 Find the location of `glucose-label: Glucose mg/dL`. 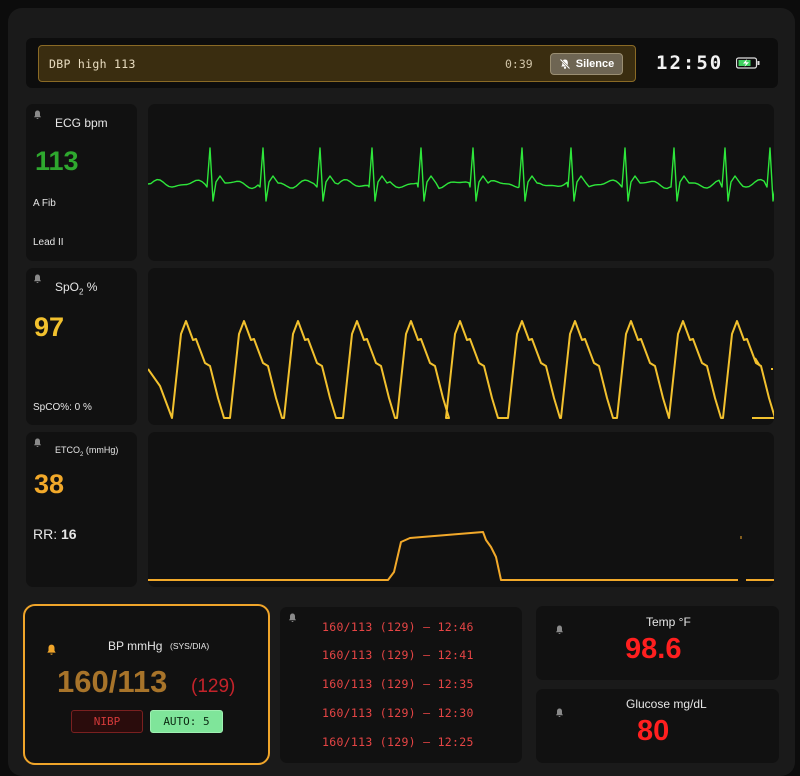

glucose-label: Glucose mg/dL is located at coordinates (666, 704).